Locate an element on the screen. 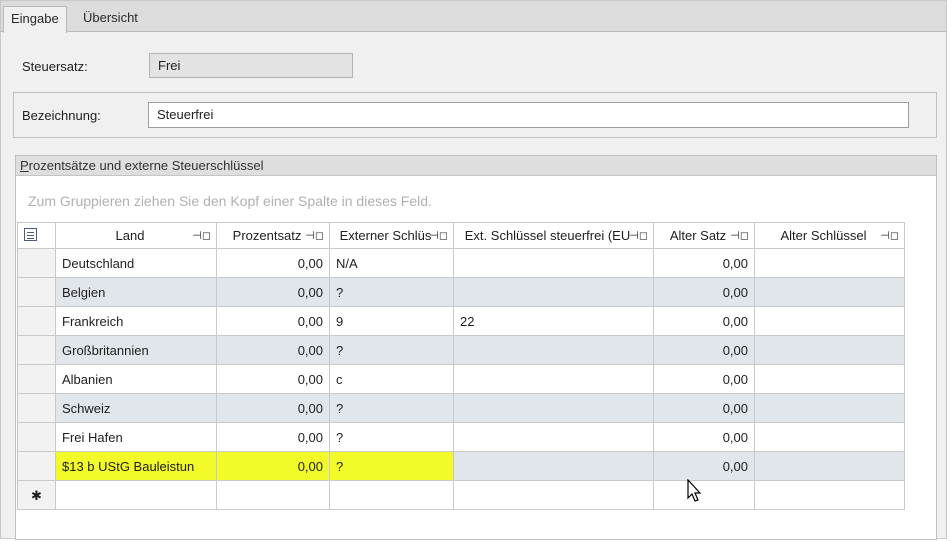 The width and height of the screenshot is (951, 541). tab-uebersicht: Übersicht is located at coordinates (110, 19).